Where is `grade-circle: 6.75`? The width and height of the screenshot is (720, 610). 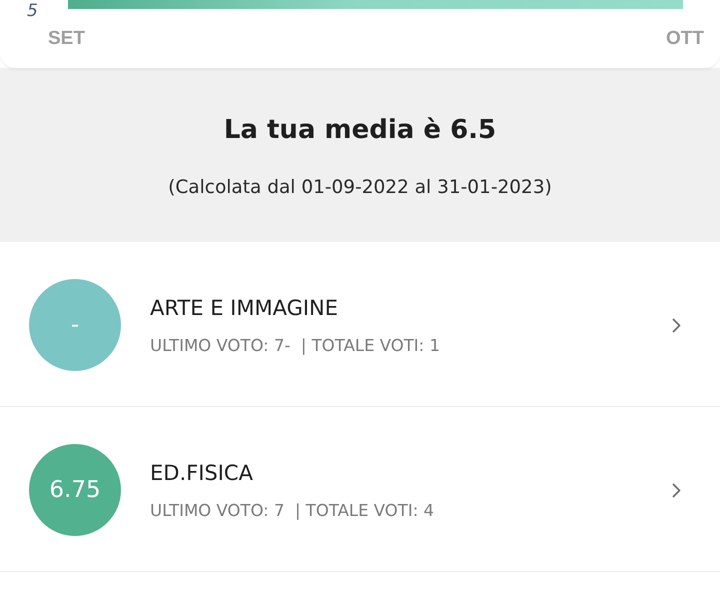 grade-circle: 6.75 is located at coordinates (75, 490).